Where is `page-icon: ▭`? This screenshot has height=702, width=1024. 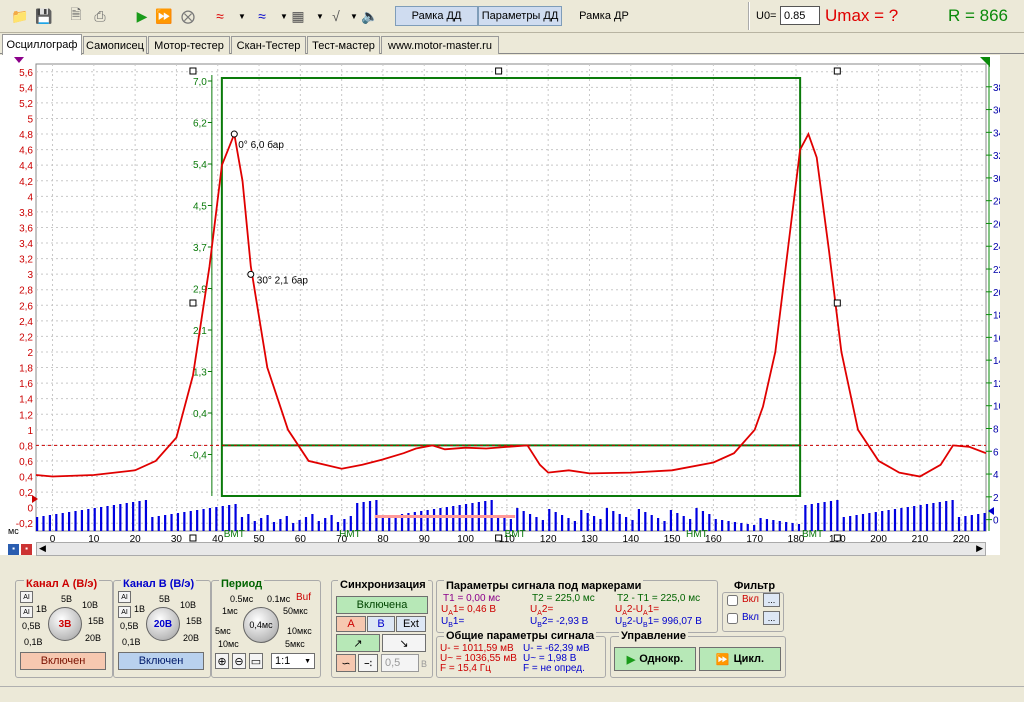 page-icon: ▭ is located at coordinates (256, 661).